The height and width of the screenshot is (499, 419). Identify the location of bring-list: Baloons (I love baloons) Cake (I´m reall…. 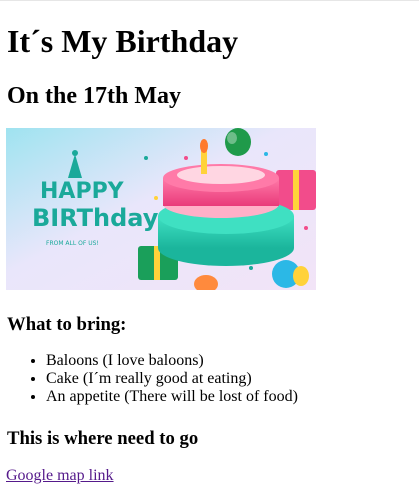
(149, 379).